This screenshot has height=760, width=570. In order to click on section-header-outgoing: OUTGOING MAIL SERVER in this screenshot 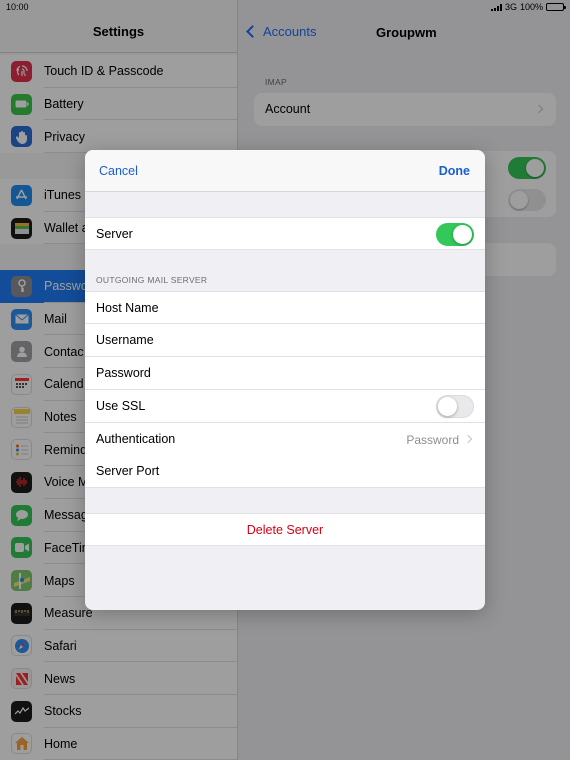, I will do `click(152, 280)`.